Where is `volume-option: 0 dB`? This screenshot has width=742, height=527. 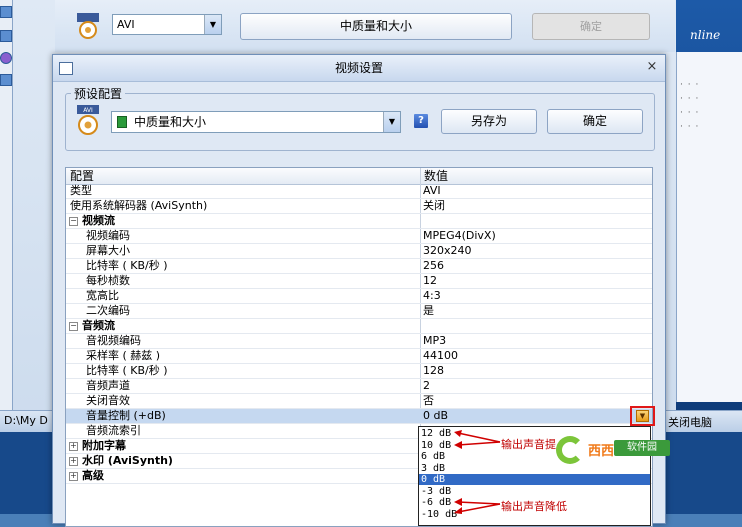 volume-option: 0 dB is located at coordinates (534, 479).